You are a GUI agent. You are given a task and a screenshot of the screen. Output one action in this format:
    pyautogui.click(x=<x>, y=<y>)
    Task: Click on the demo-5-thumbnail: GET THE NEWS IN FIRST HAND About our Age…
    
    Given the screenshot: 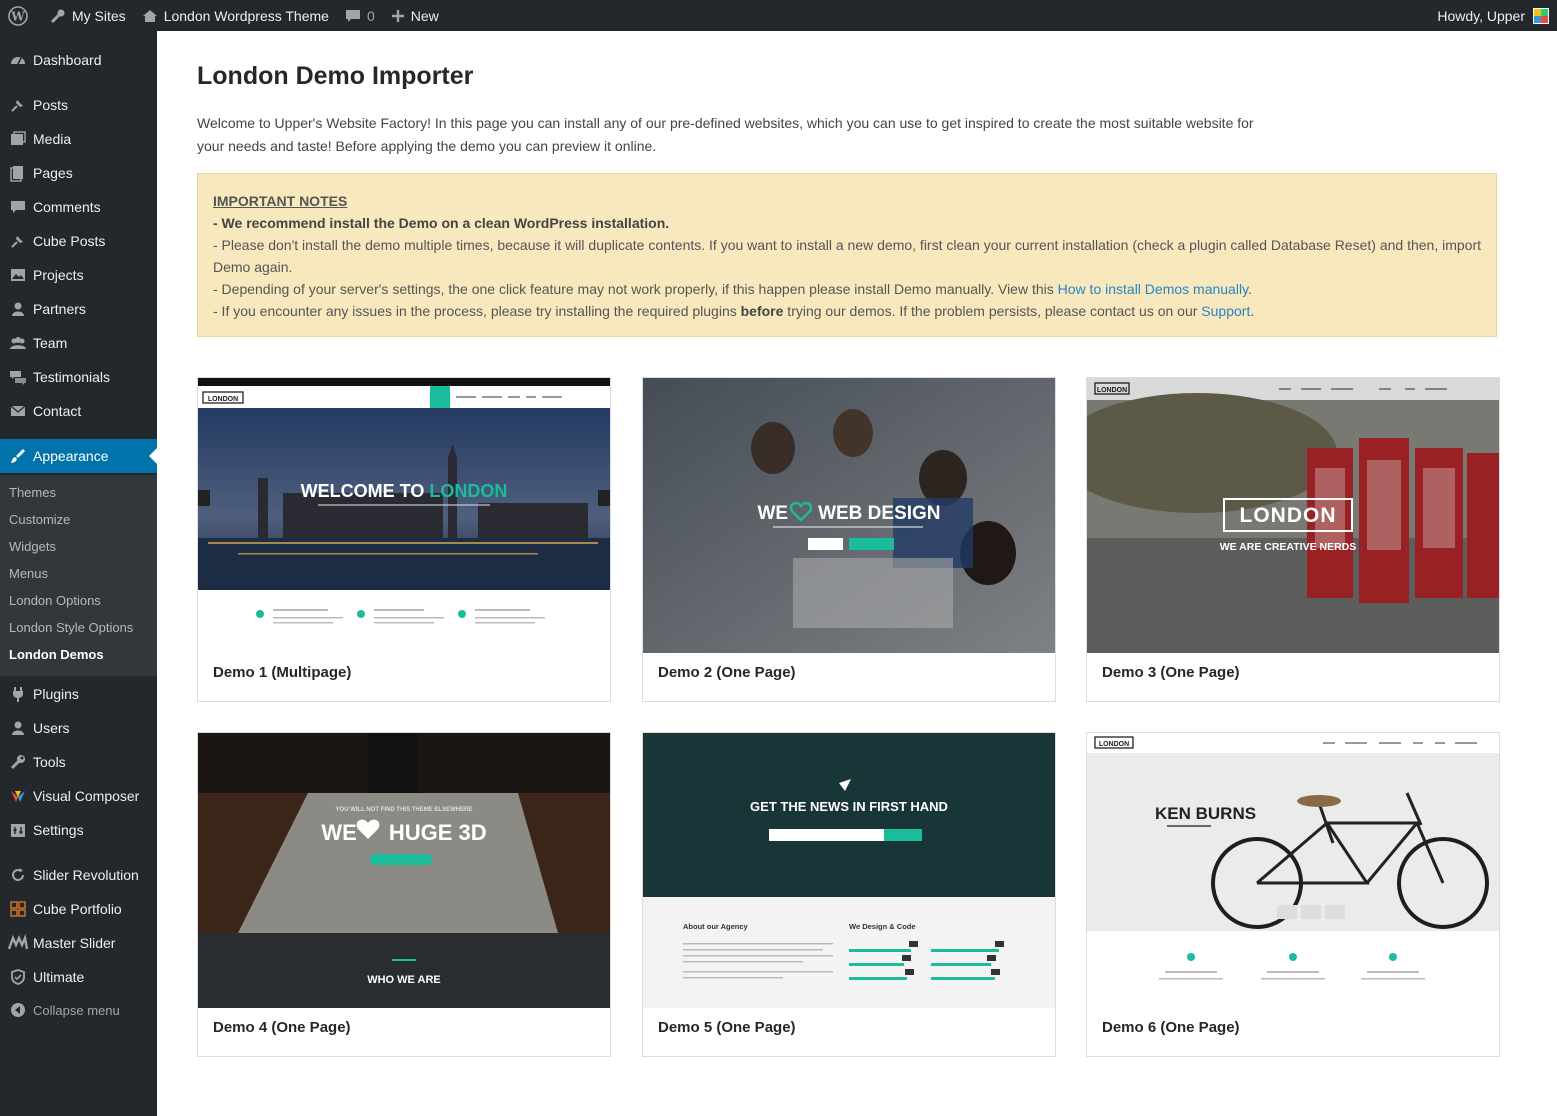 What is the action you would take?
    pyautogui.click(x=849, y=870)
    